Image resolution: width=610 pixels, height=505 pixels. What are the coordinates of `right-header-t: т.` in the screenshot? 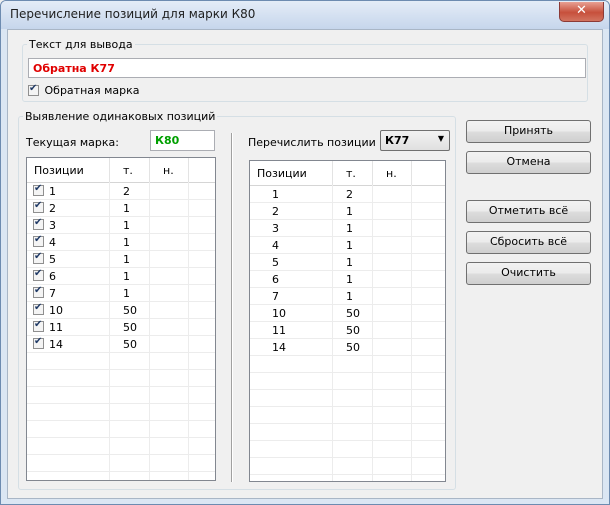 It's located at (351, 173).